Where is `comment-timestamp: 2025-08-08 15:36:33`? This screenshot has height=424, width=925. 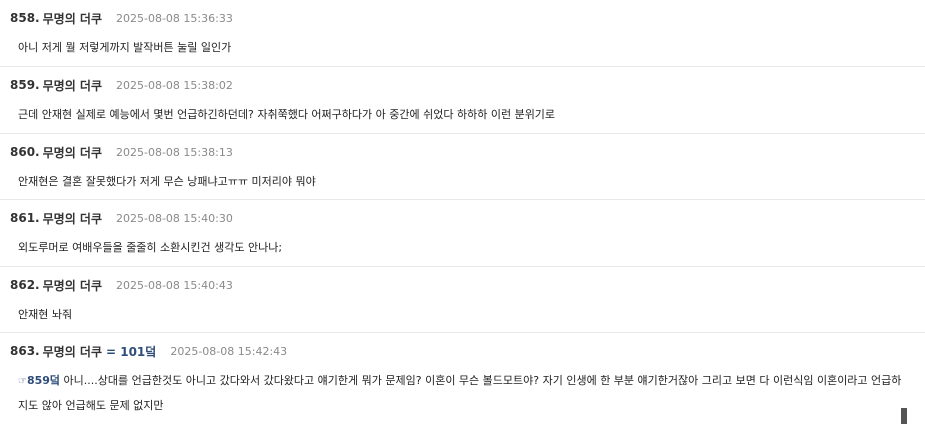 comment-timestamp: 2025-08-08 15:36:33 is located at coordinates (174, 18).